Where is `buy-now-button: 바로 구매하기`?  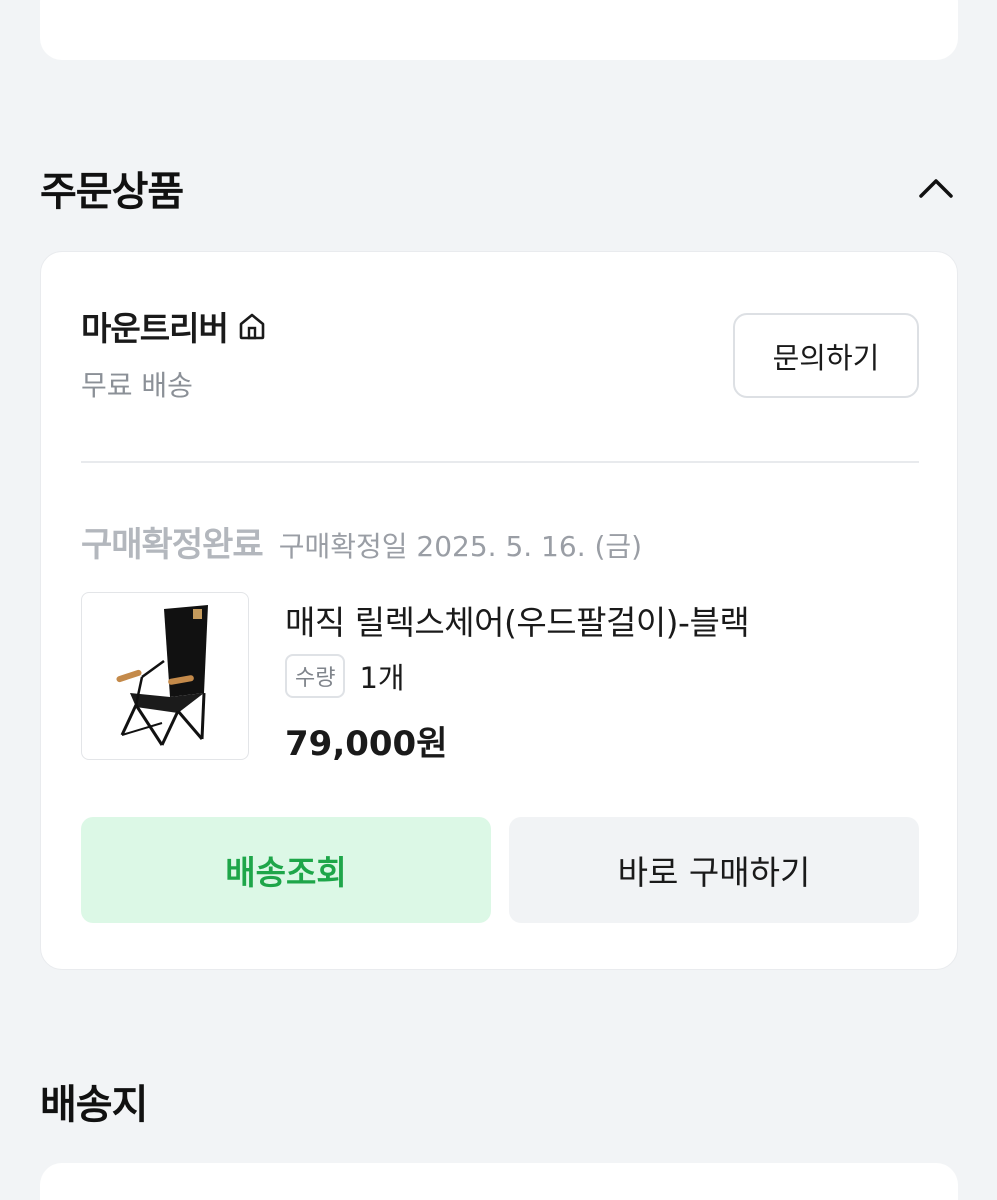 buy-now-button: 바로 구매하기 is located at coordinates (714, 870).